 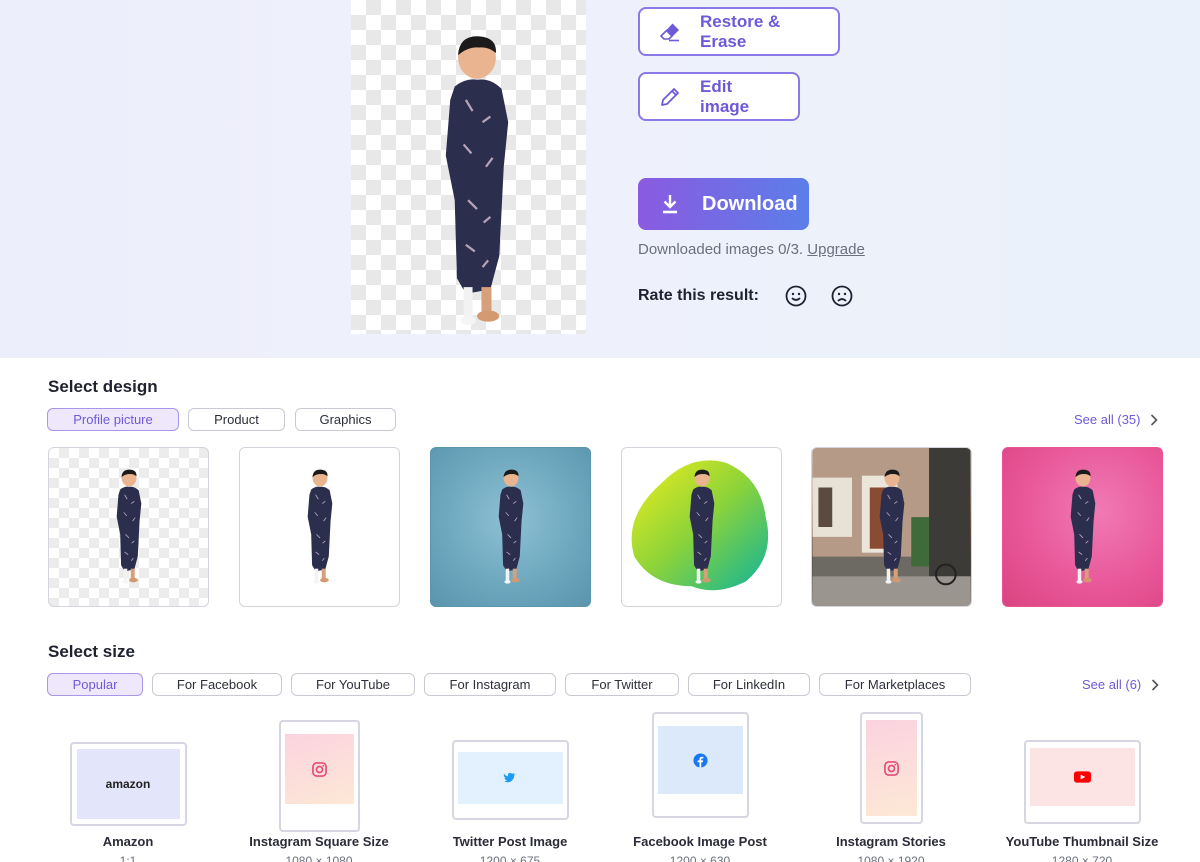 What do you see at coordinates (510, 858) in the screenshot?
I see `size-dims: 1200 × 675` at bounding box center [510, 858].